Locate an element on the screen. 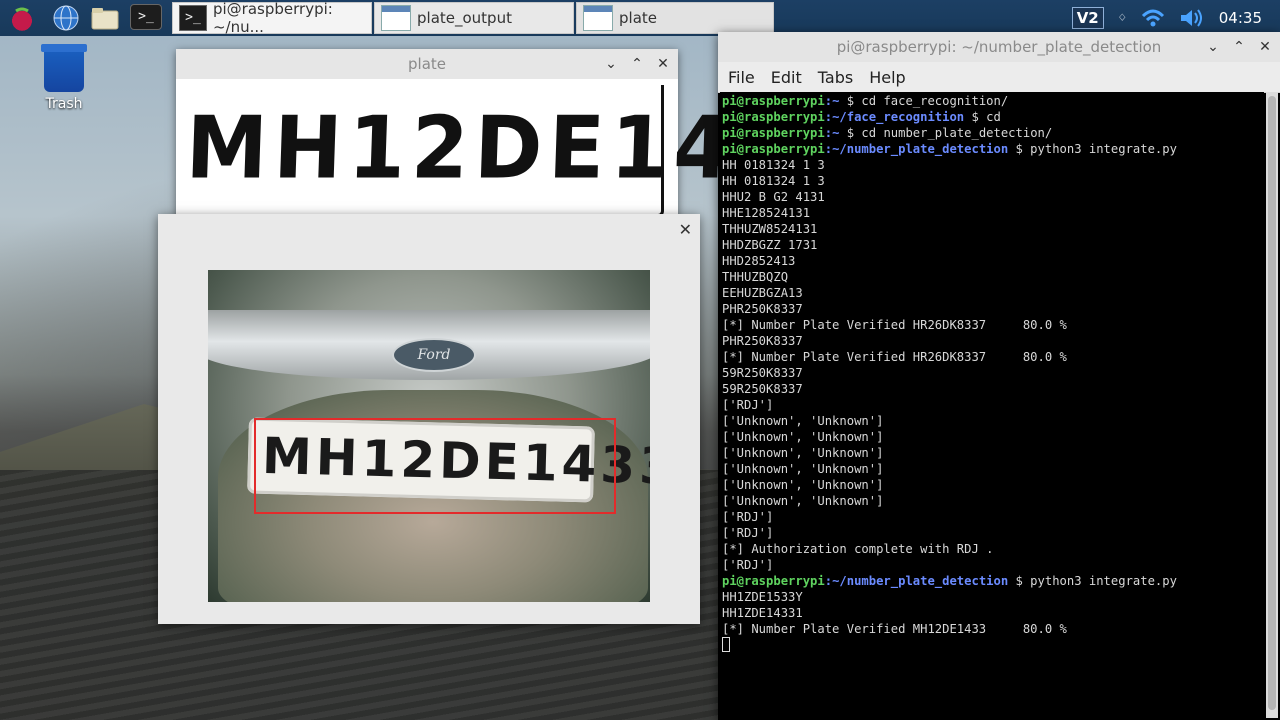 This screenshot has height=720, width=1280. prompt-command: $ cd face_recognition/ is located at coordinates (924, 101).